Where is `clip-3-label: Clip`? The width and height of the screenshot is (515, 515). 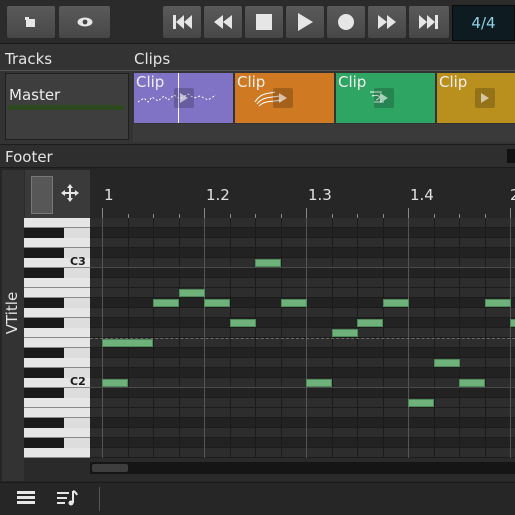
clip-3-label: Clip is located at coordinates (352, 82).